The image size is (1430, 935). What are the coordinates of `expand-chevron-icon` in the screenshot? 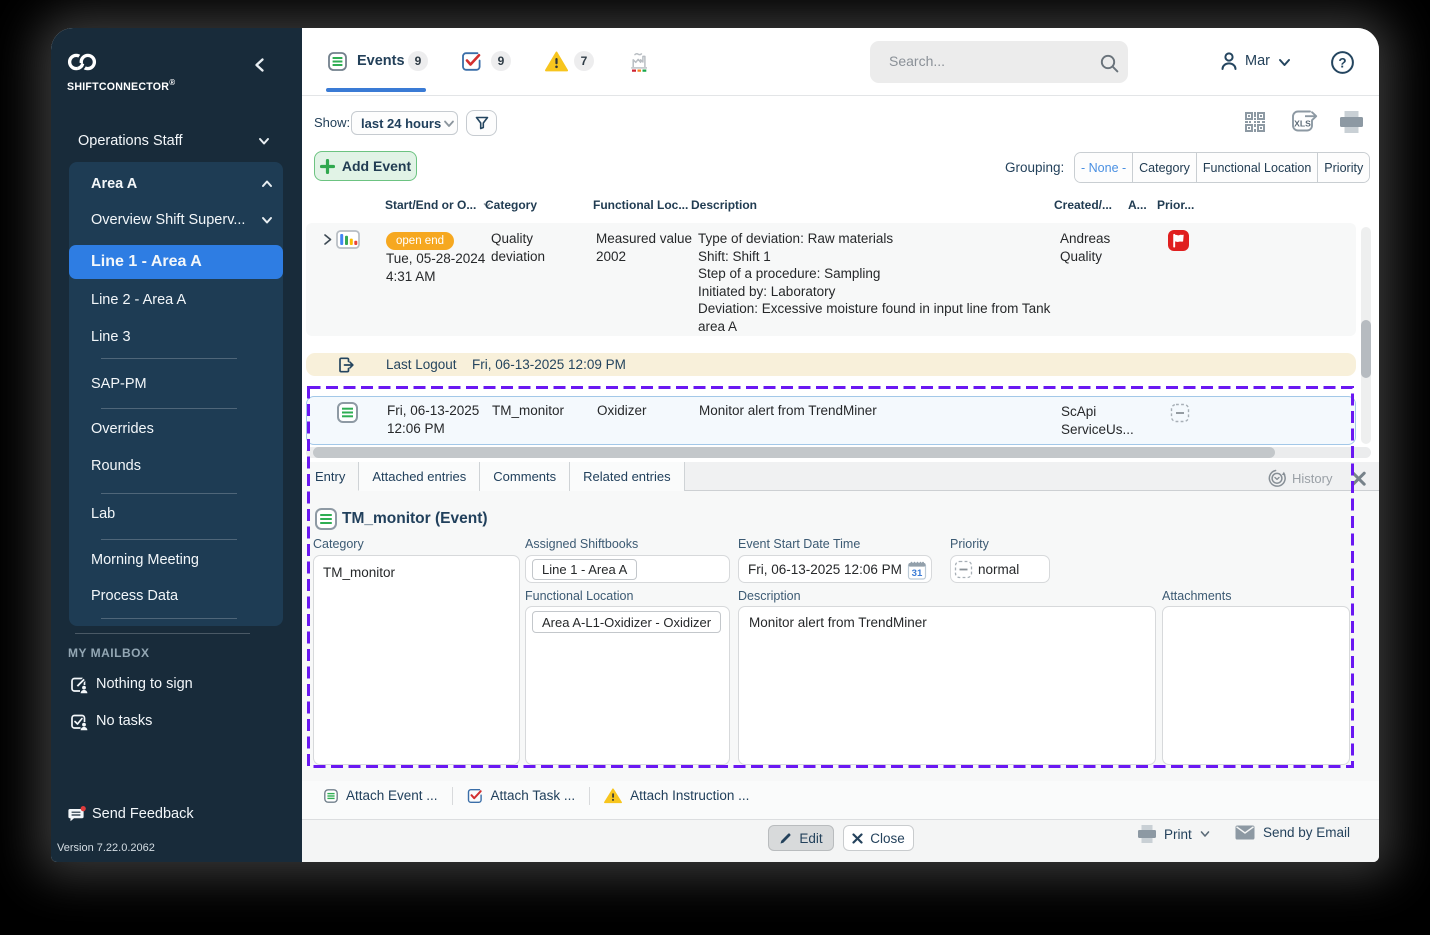 It's located at (327, 239).